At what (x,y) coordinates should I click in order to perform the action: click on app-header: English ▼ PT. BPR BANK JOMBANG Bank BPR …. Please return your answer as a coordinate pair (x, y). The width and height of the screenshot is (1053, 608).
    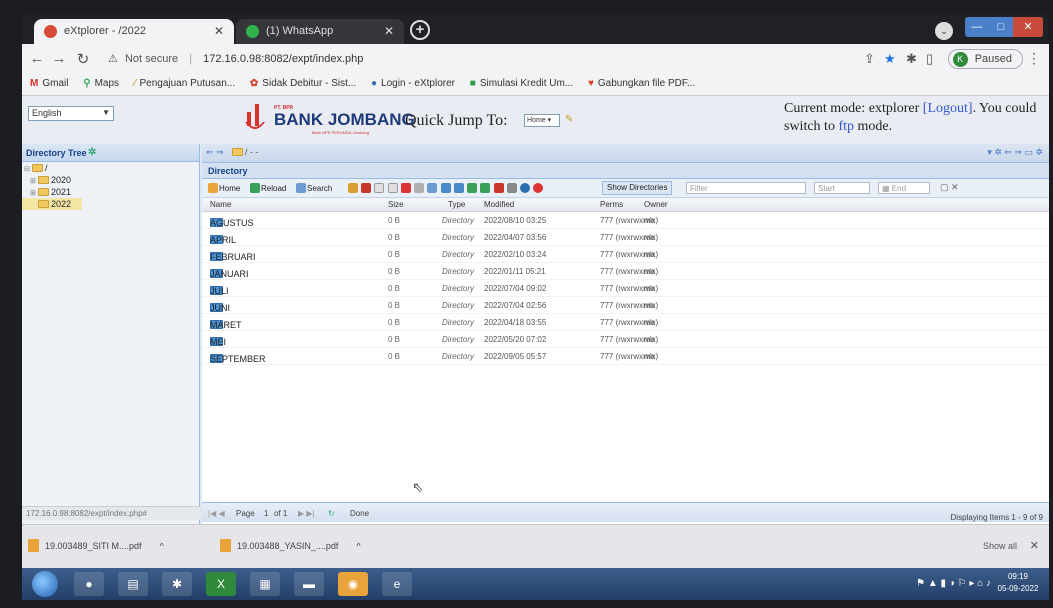
    Looking at the image, I should click on (535, 120).